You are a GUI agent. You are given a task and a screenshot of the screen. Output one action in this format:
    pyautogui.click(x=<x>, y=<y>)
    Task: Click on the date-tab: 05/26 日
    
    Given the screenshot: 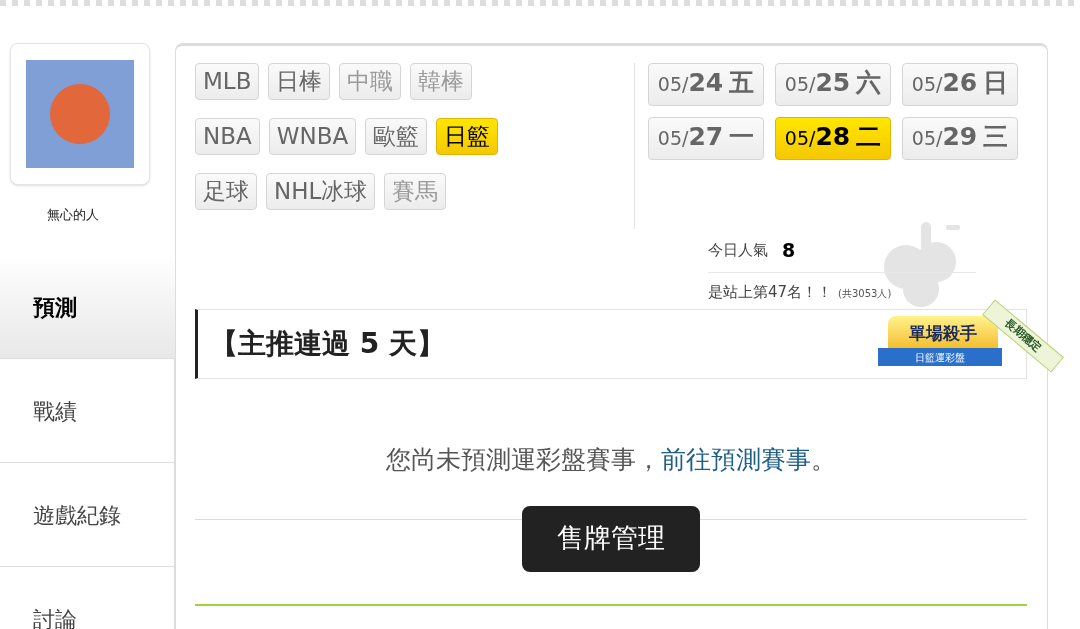 What is the action you would take?
    pyautogui.click(x=960, y=84)
    